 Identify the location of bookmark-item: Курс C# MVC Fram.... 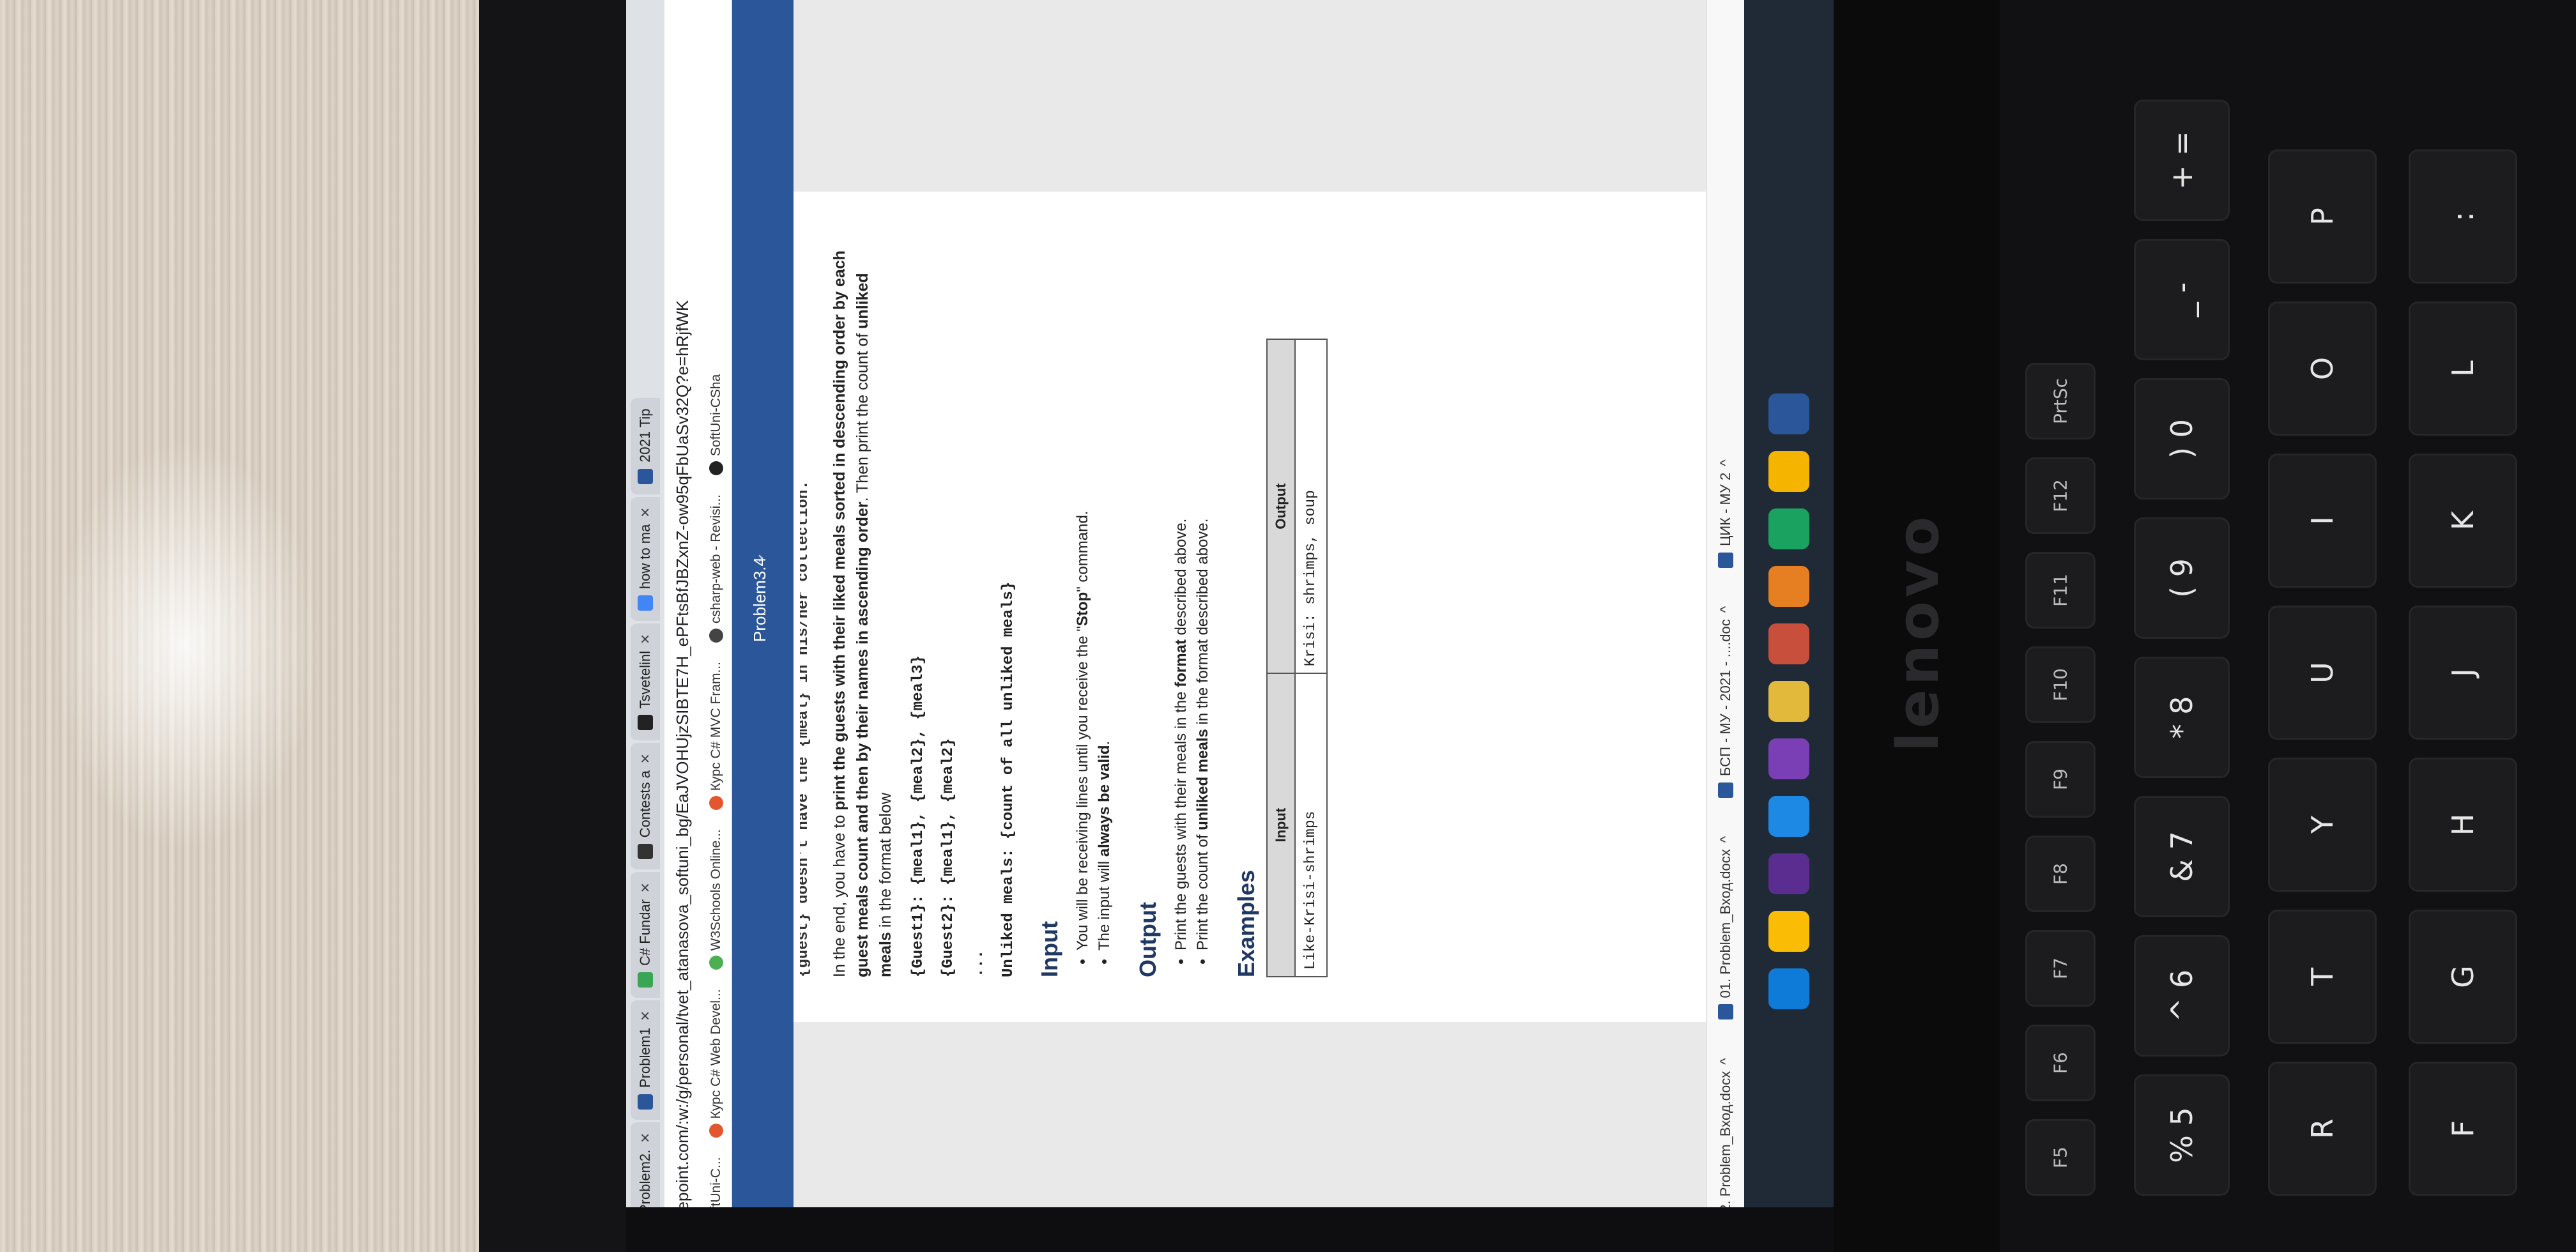
(716, 736).